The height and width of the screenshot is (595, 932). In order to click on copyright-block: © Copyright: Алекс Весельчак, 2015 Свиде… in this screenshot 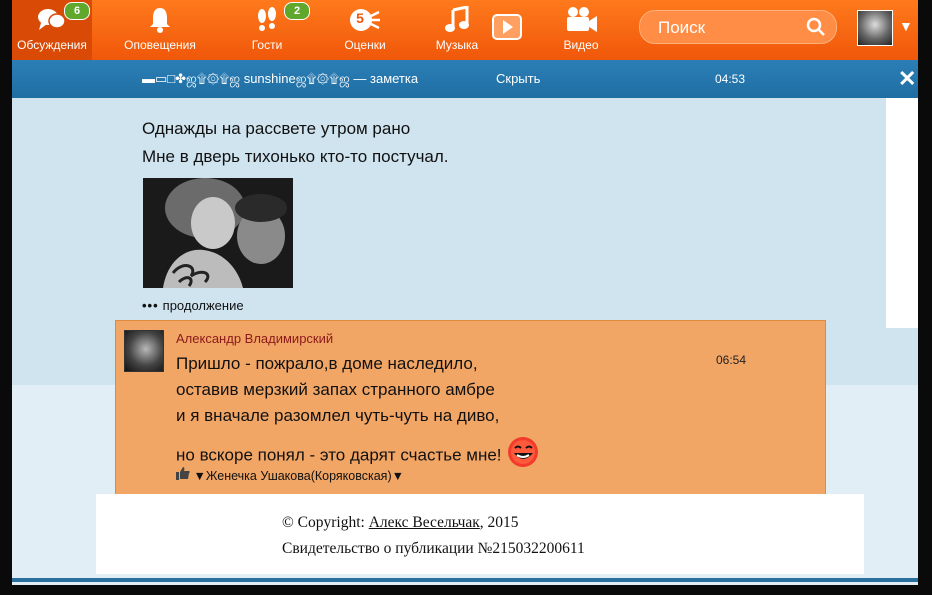, I will do `click(433, 536)`.